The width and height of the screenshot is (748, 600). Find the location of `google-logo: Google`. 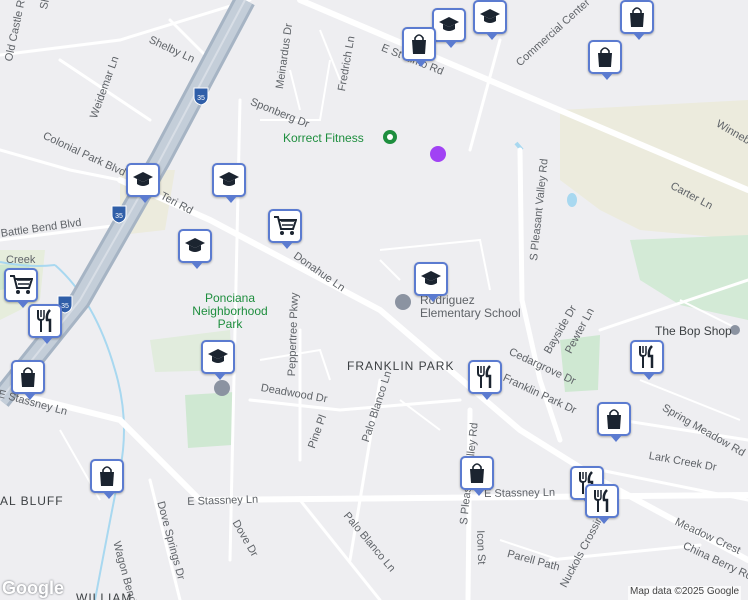

google-logo: Google is located at coordinates (33, 588).